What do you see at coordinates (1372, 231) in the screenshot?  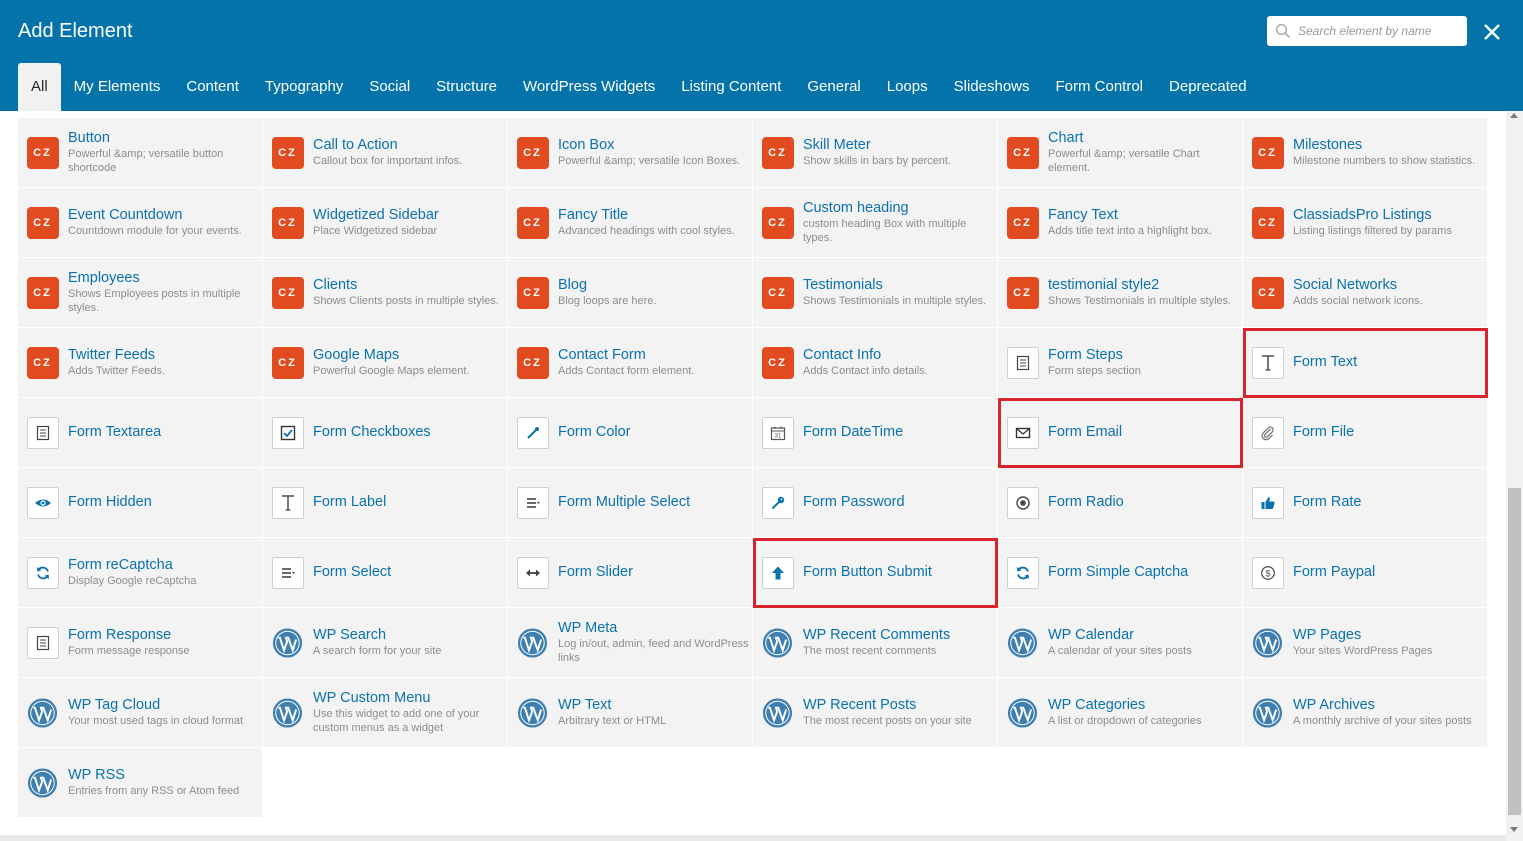 I see `element-description: Listing listings filtered by params` at bounding box center [1372, 231].